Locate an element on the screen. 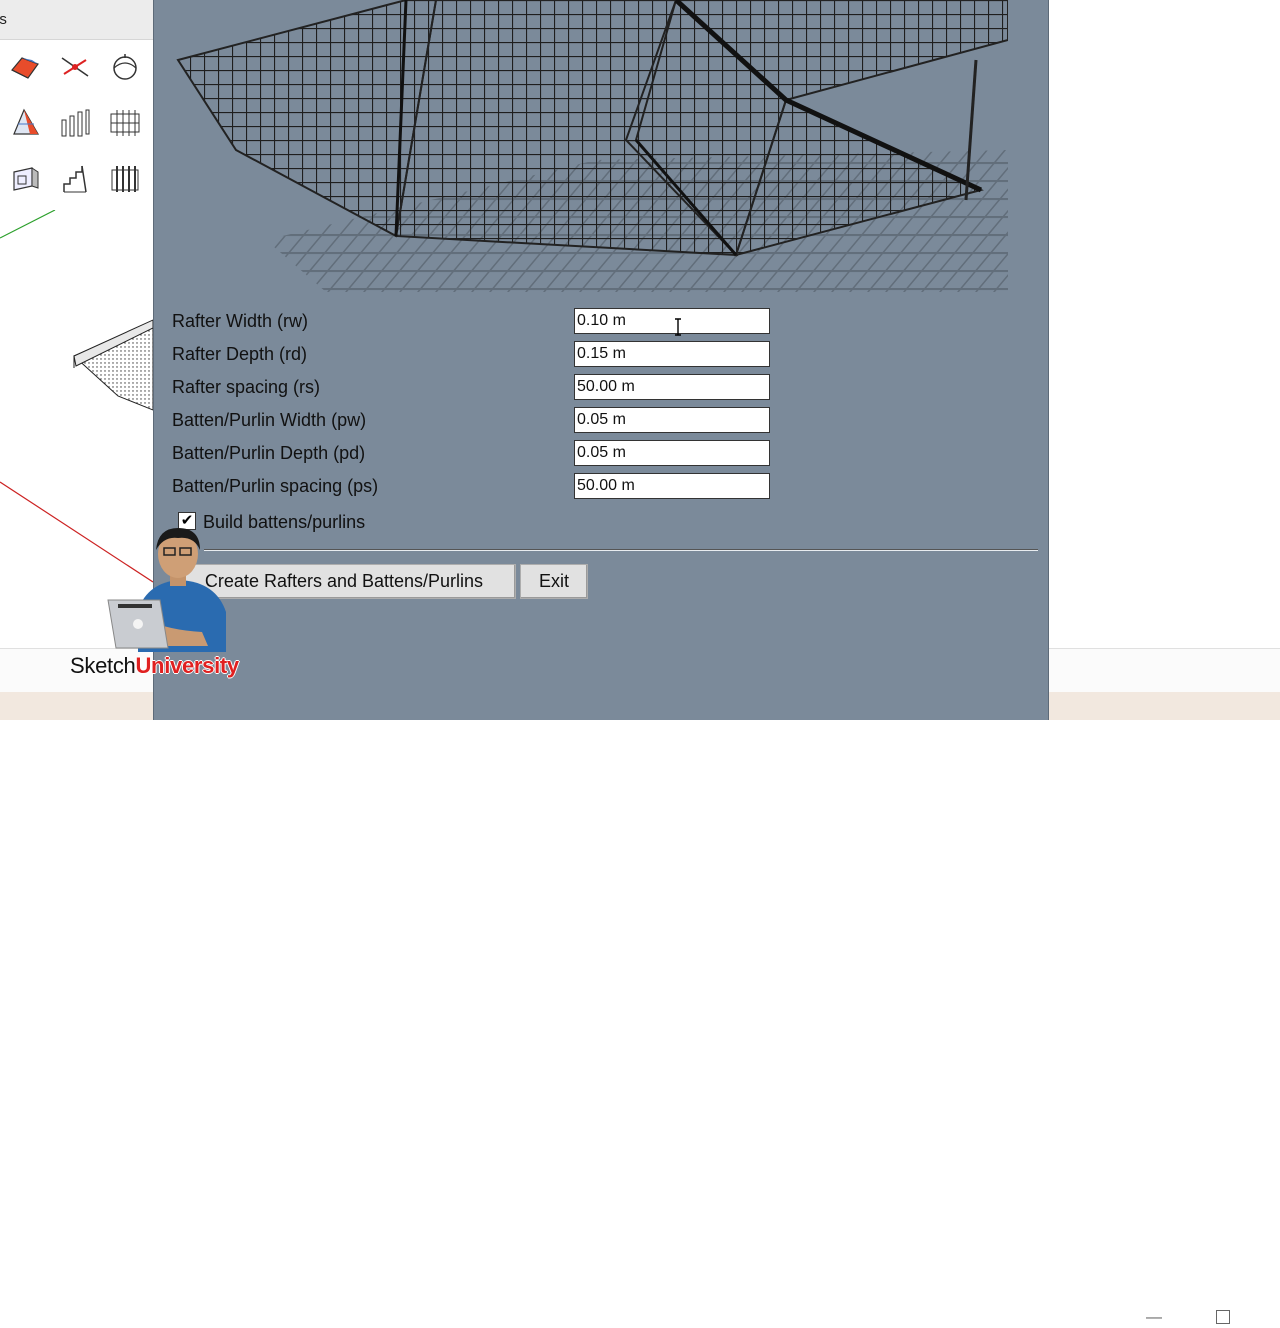 This screenshot has height=1328, width=1280. batten-depth-input is located at coordinates (672, 453).